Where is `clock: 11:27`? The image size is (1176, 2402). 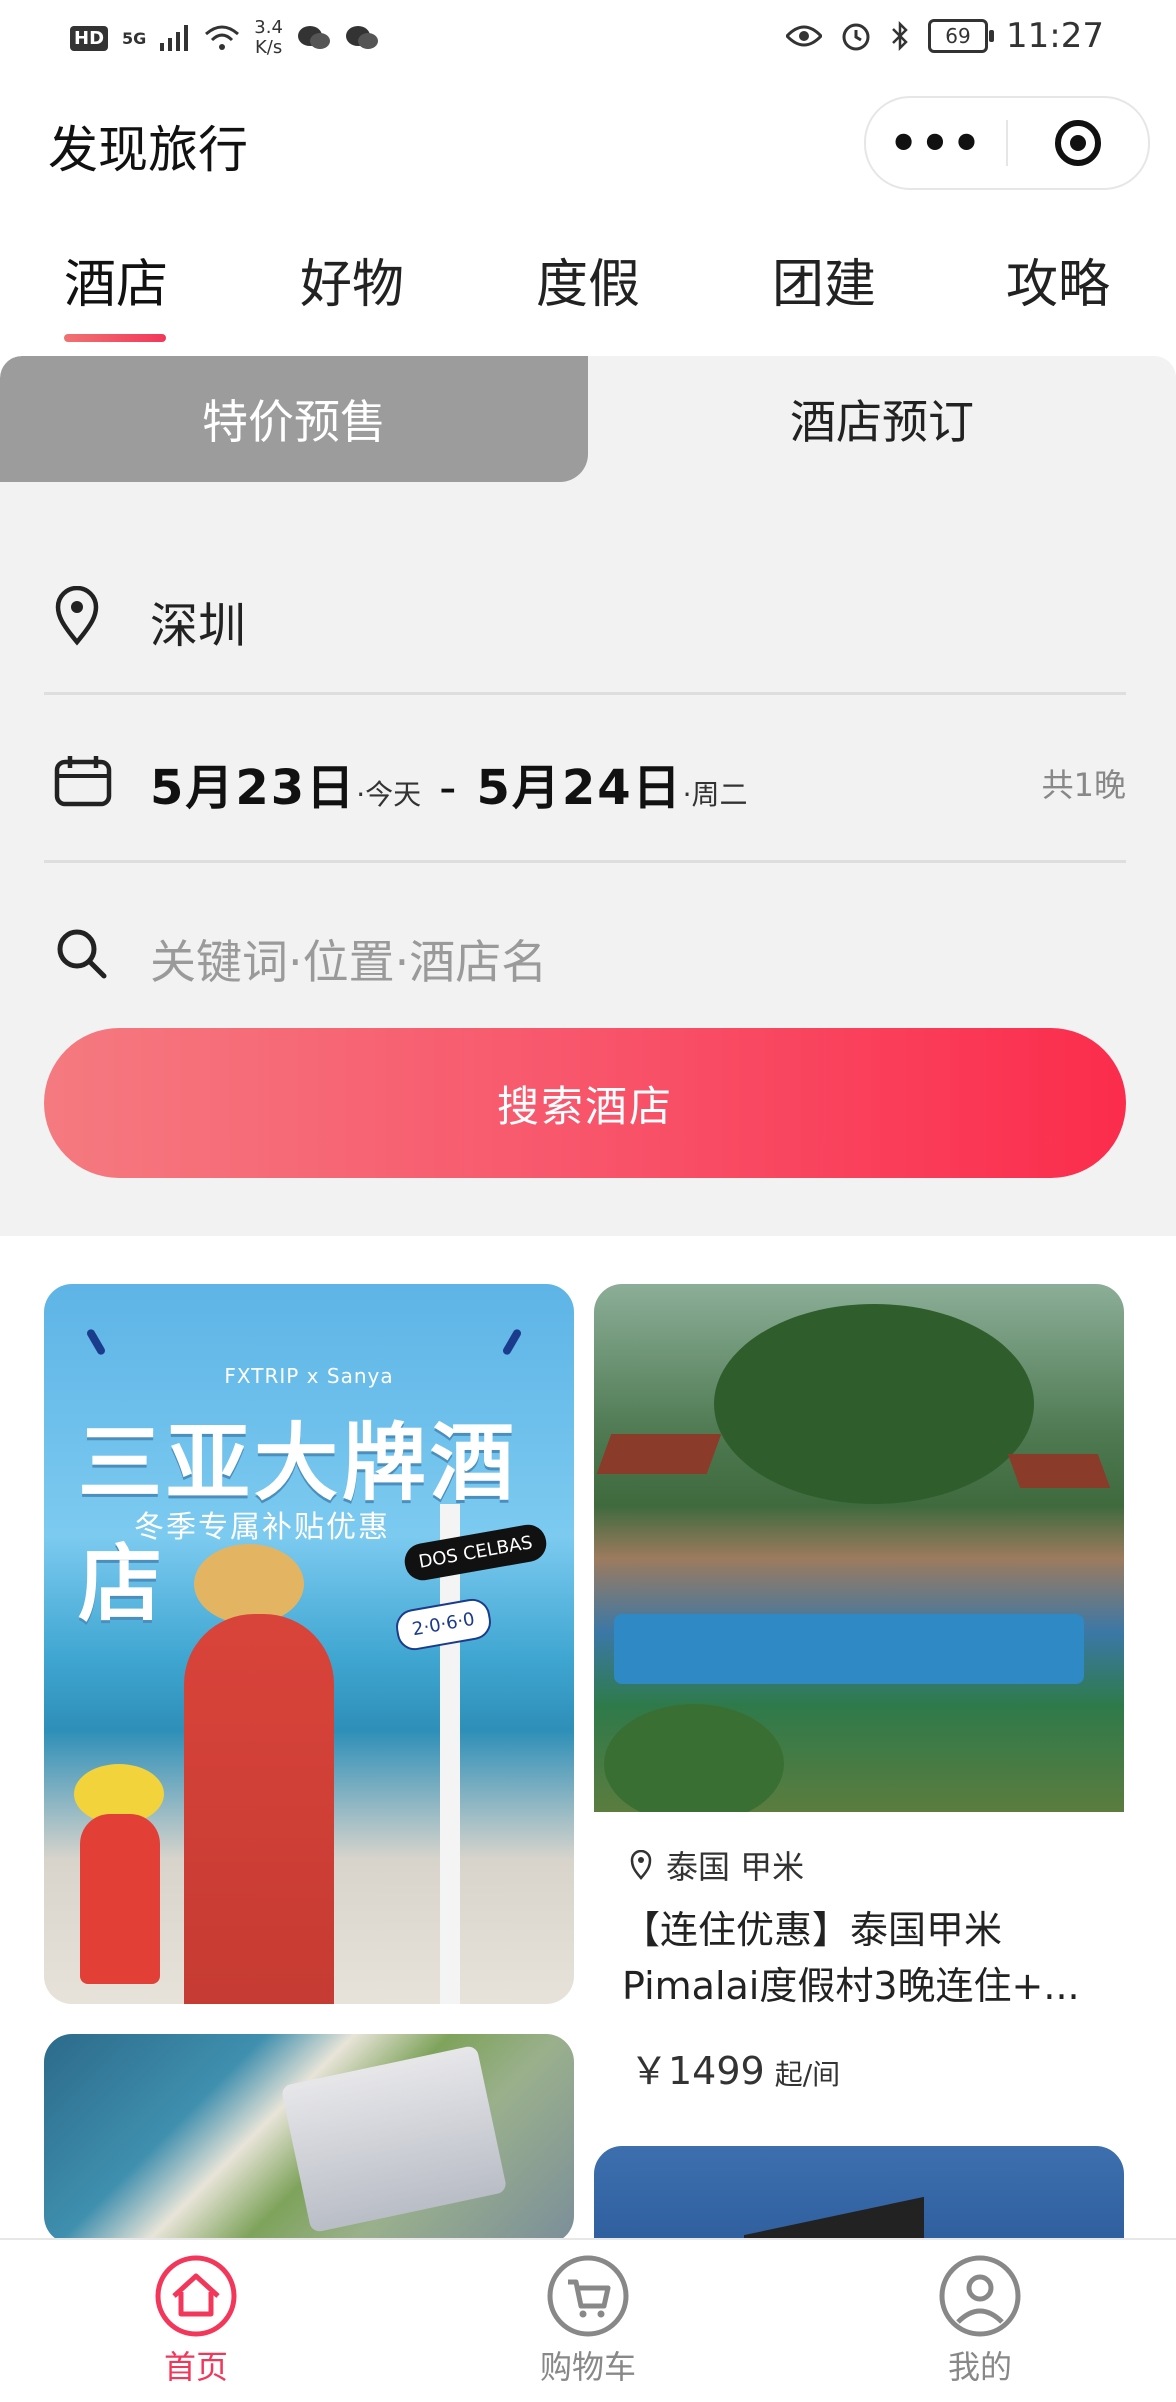 clock: 11:27 is located at coordinates (1055, 36).